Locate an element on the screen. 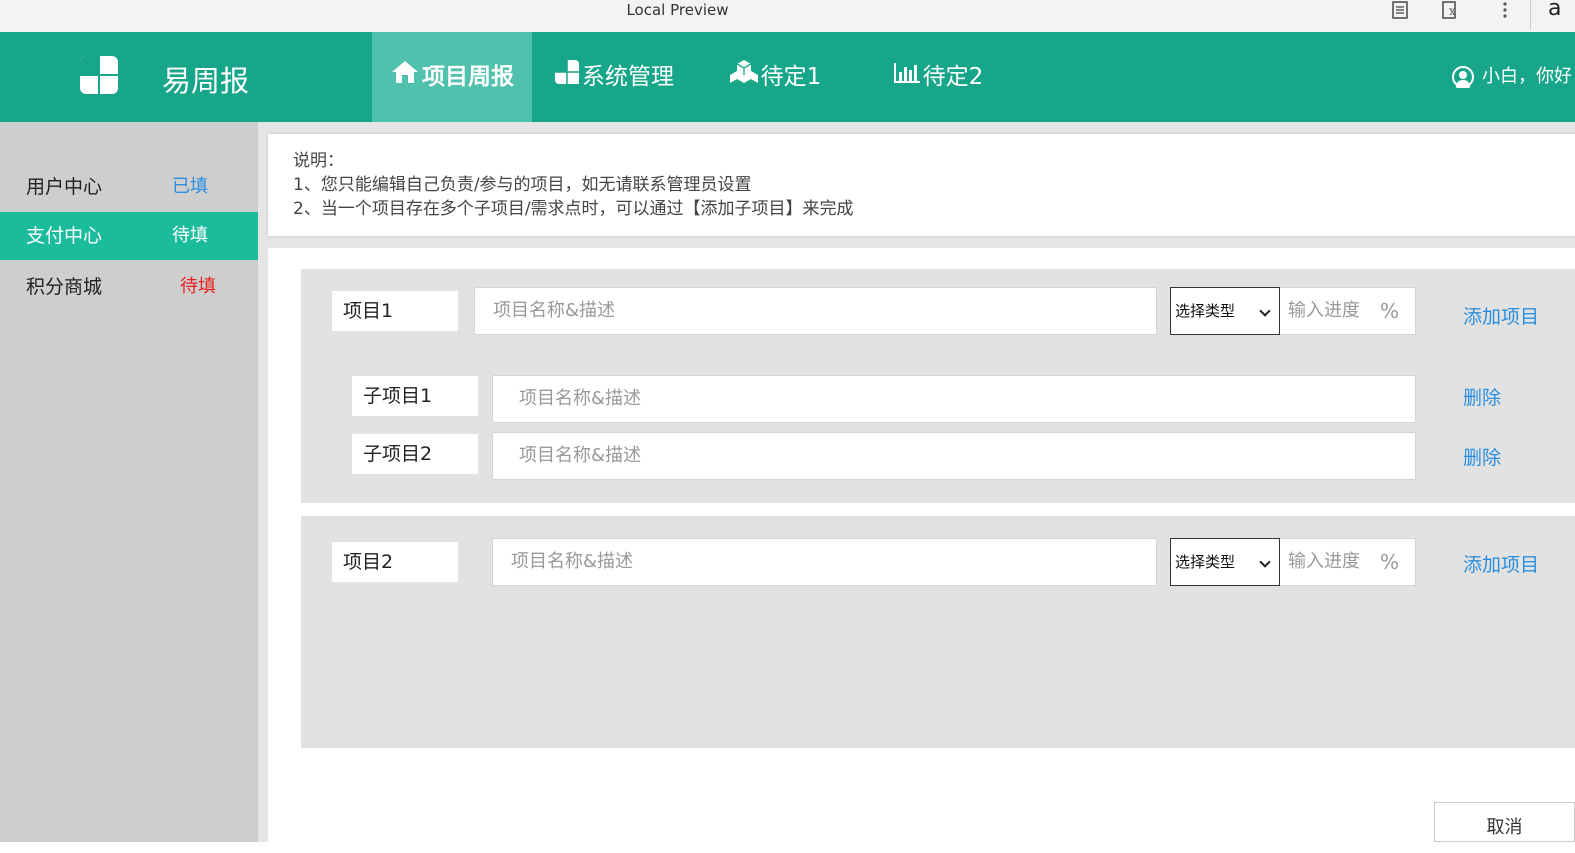 Image resolution: width=1575 pixels, height=853 pixels. user-icon is located at coordinates (1463, 77).